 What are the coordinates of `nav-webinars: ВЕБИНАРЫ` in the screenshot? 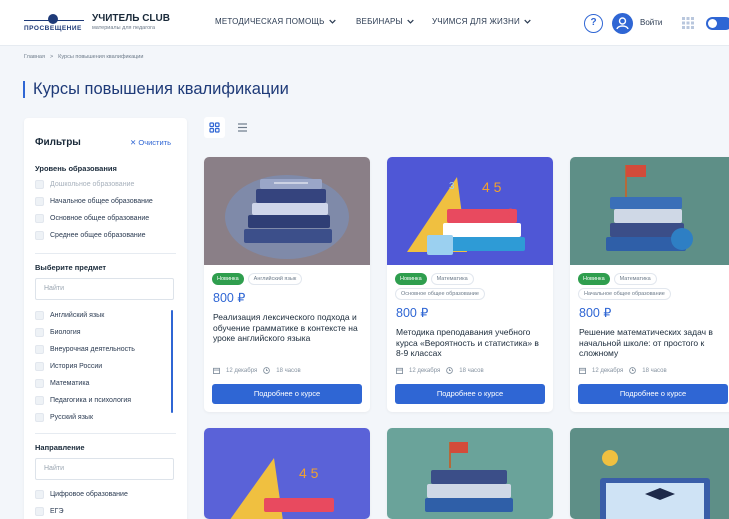 It's located at (385, 21).